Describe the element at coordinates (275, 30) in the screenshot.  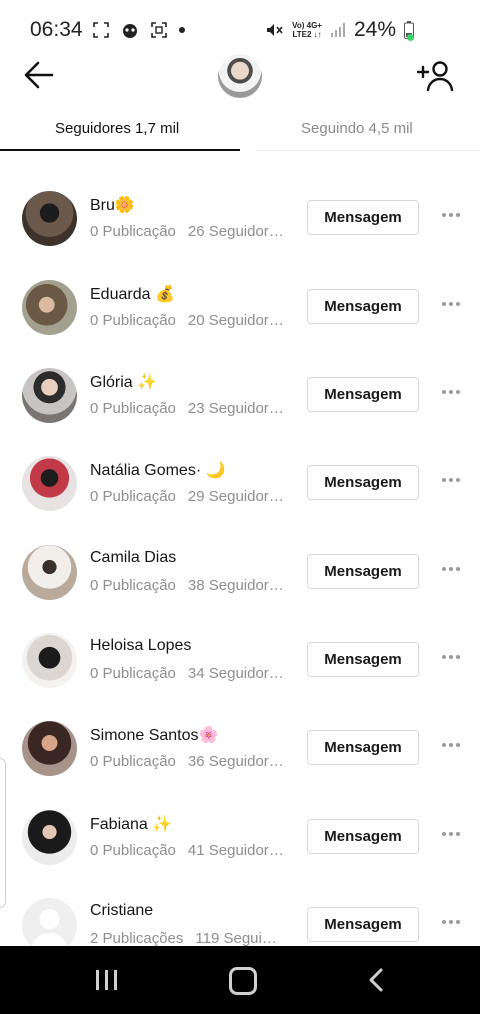
I see `mute-icon` at that location.